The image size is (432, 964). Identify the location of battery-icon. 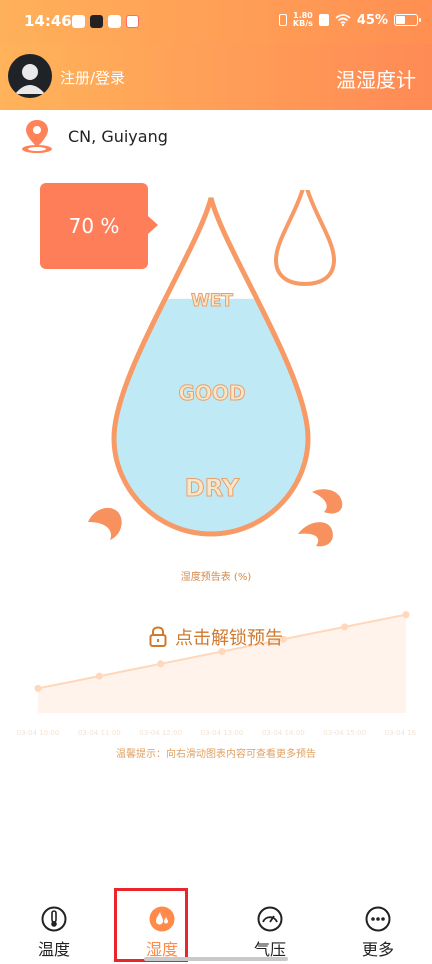
(407, 20).